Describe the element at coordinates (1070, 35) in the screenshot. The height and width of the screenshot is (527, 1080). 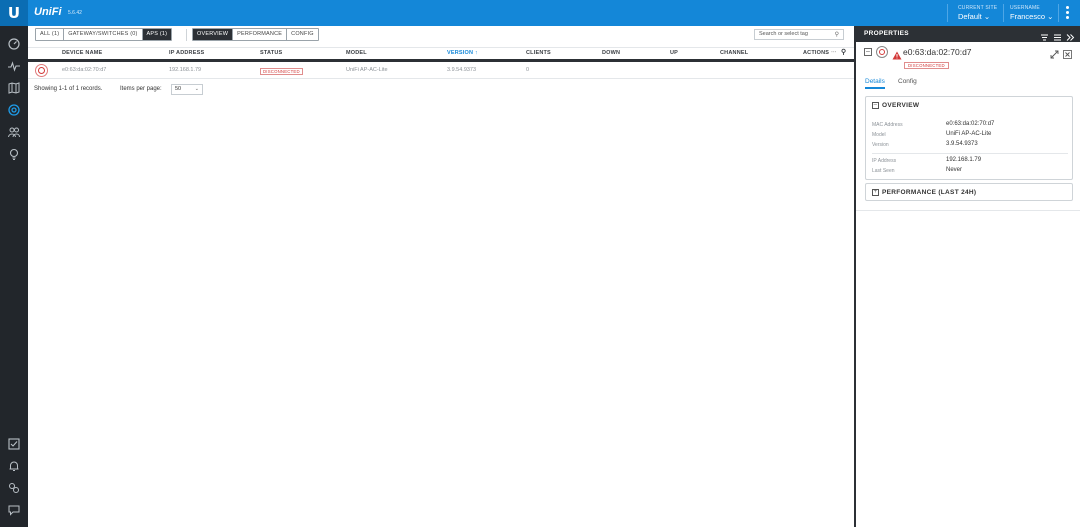
I see `collapse-panel-icon` at that location.